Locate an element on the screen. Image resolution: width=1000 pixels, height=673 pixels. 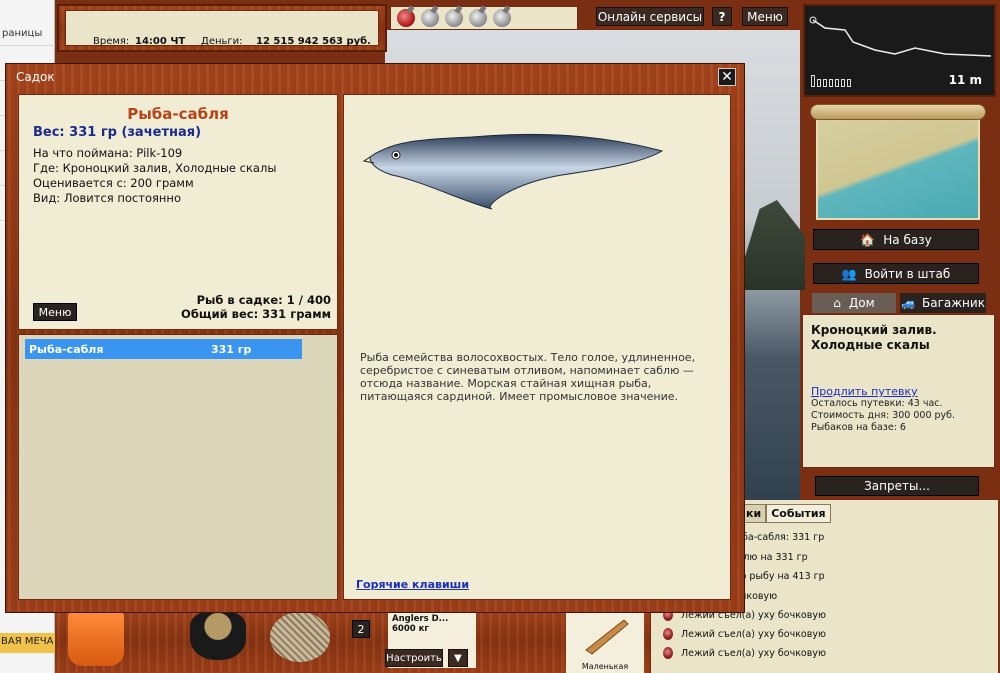
catch-location: Где: Кроноцкий залив, Холодные скалы is located at coordinates (155, 168).